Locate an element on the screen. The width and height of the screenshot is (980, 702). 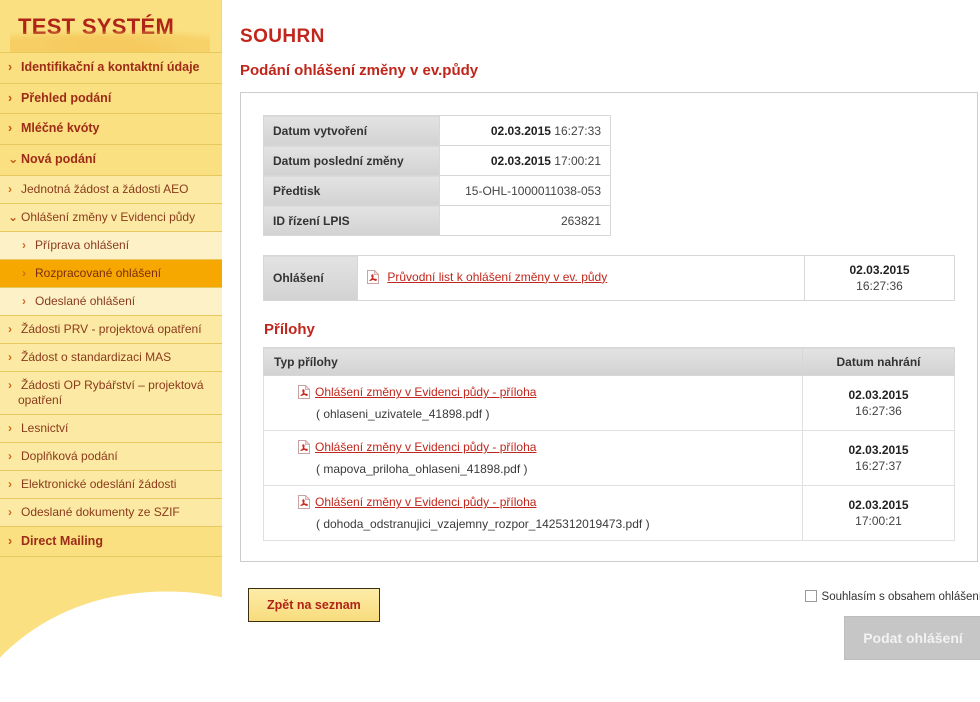
attachment-date-cell: 02.03.2015 16:27:37 is located at coordinates (878, 458).